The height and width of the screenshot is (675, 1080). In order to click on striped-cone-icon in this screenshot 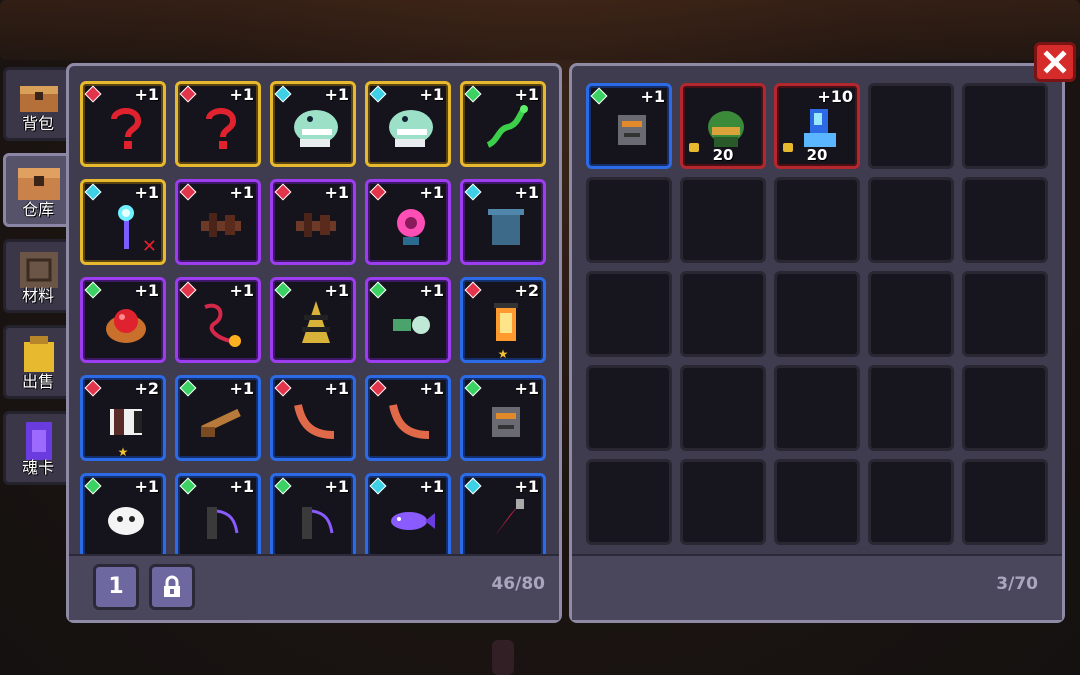, I will do `click(316, 322)`.